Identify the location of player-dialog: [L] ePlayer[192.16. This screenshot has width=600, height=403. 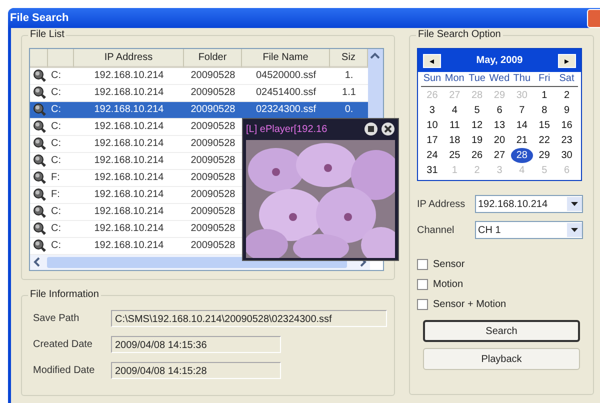
(320, 189).